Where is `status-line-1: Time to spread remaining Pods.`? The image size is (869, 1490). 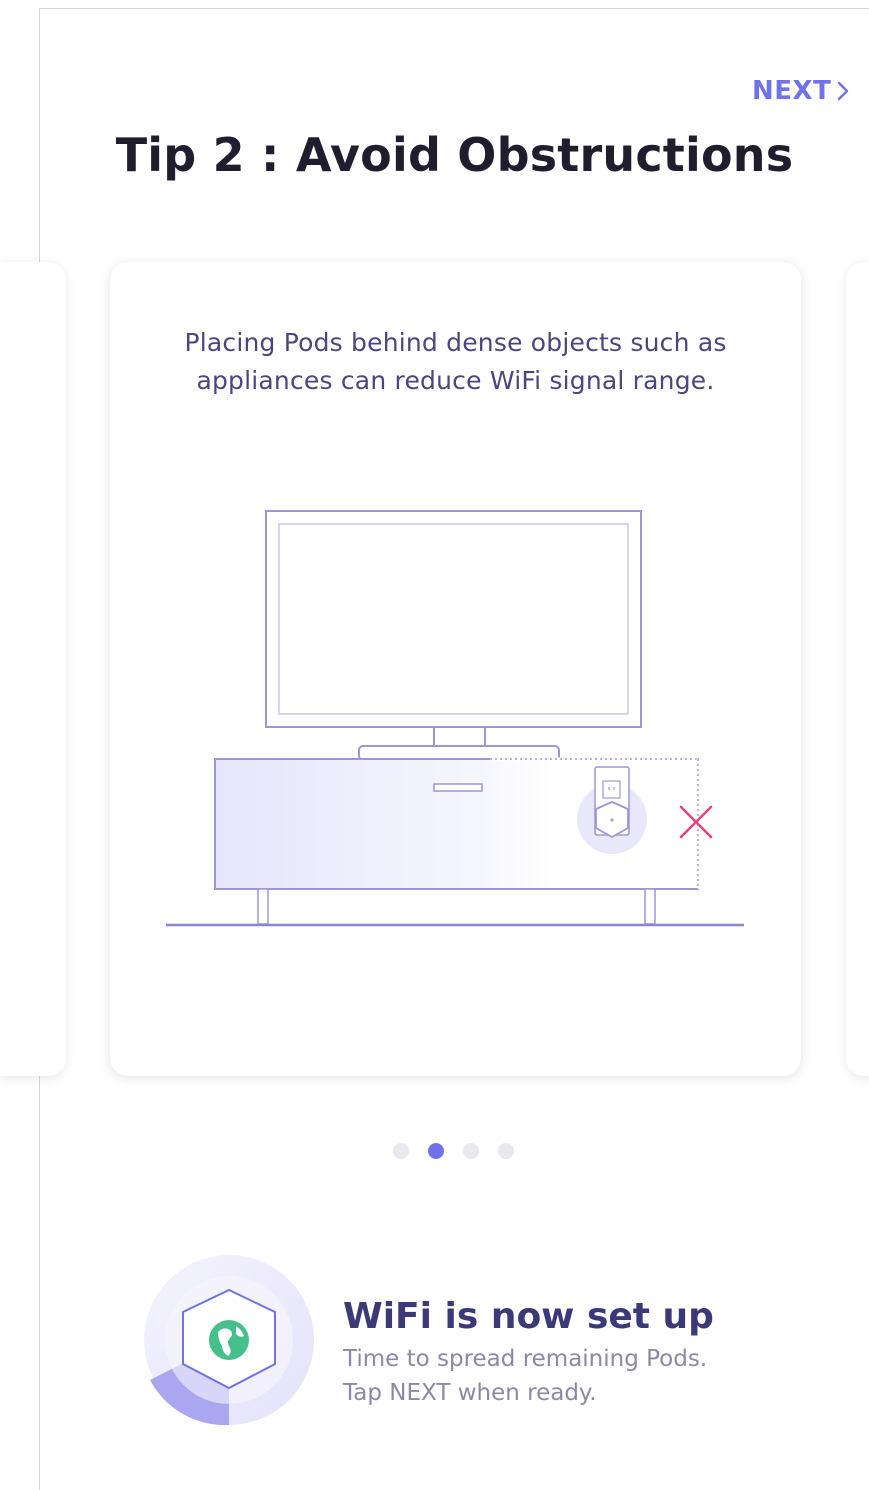 status-line-1: Time to spread remaining Pods. is located at coordinates (525, 1359).